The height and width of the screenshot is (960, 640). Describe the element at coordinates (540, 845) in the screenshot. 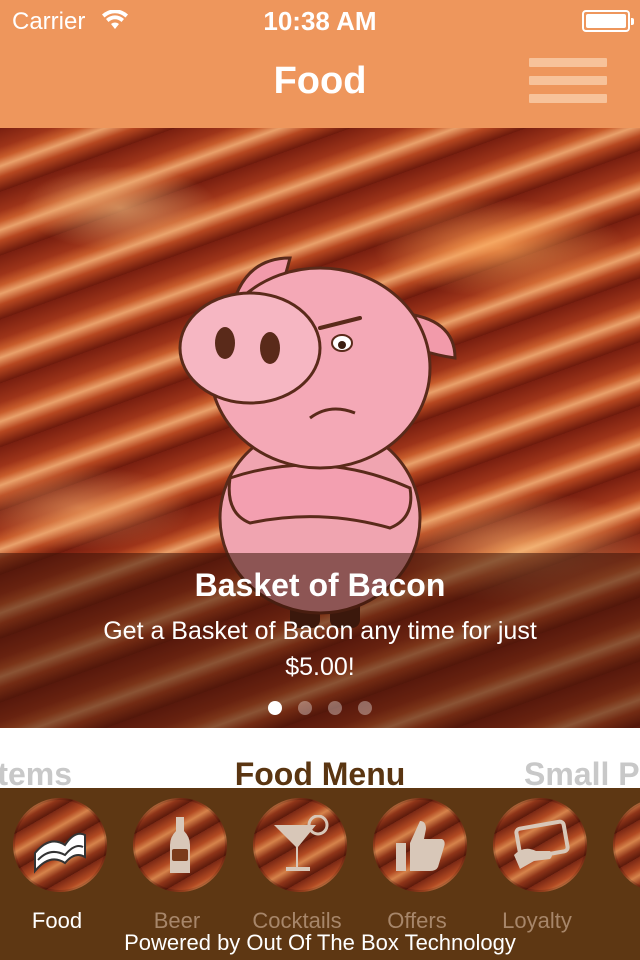

I see `loyalty-card-icon` at that location.